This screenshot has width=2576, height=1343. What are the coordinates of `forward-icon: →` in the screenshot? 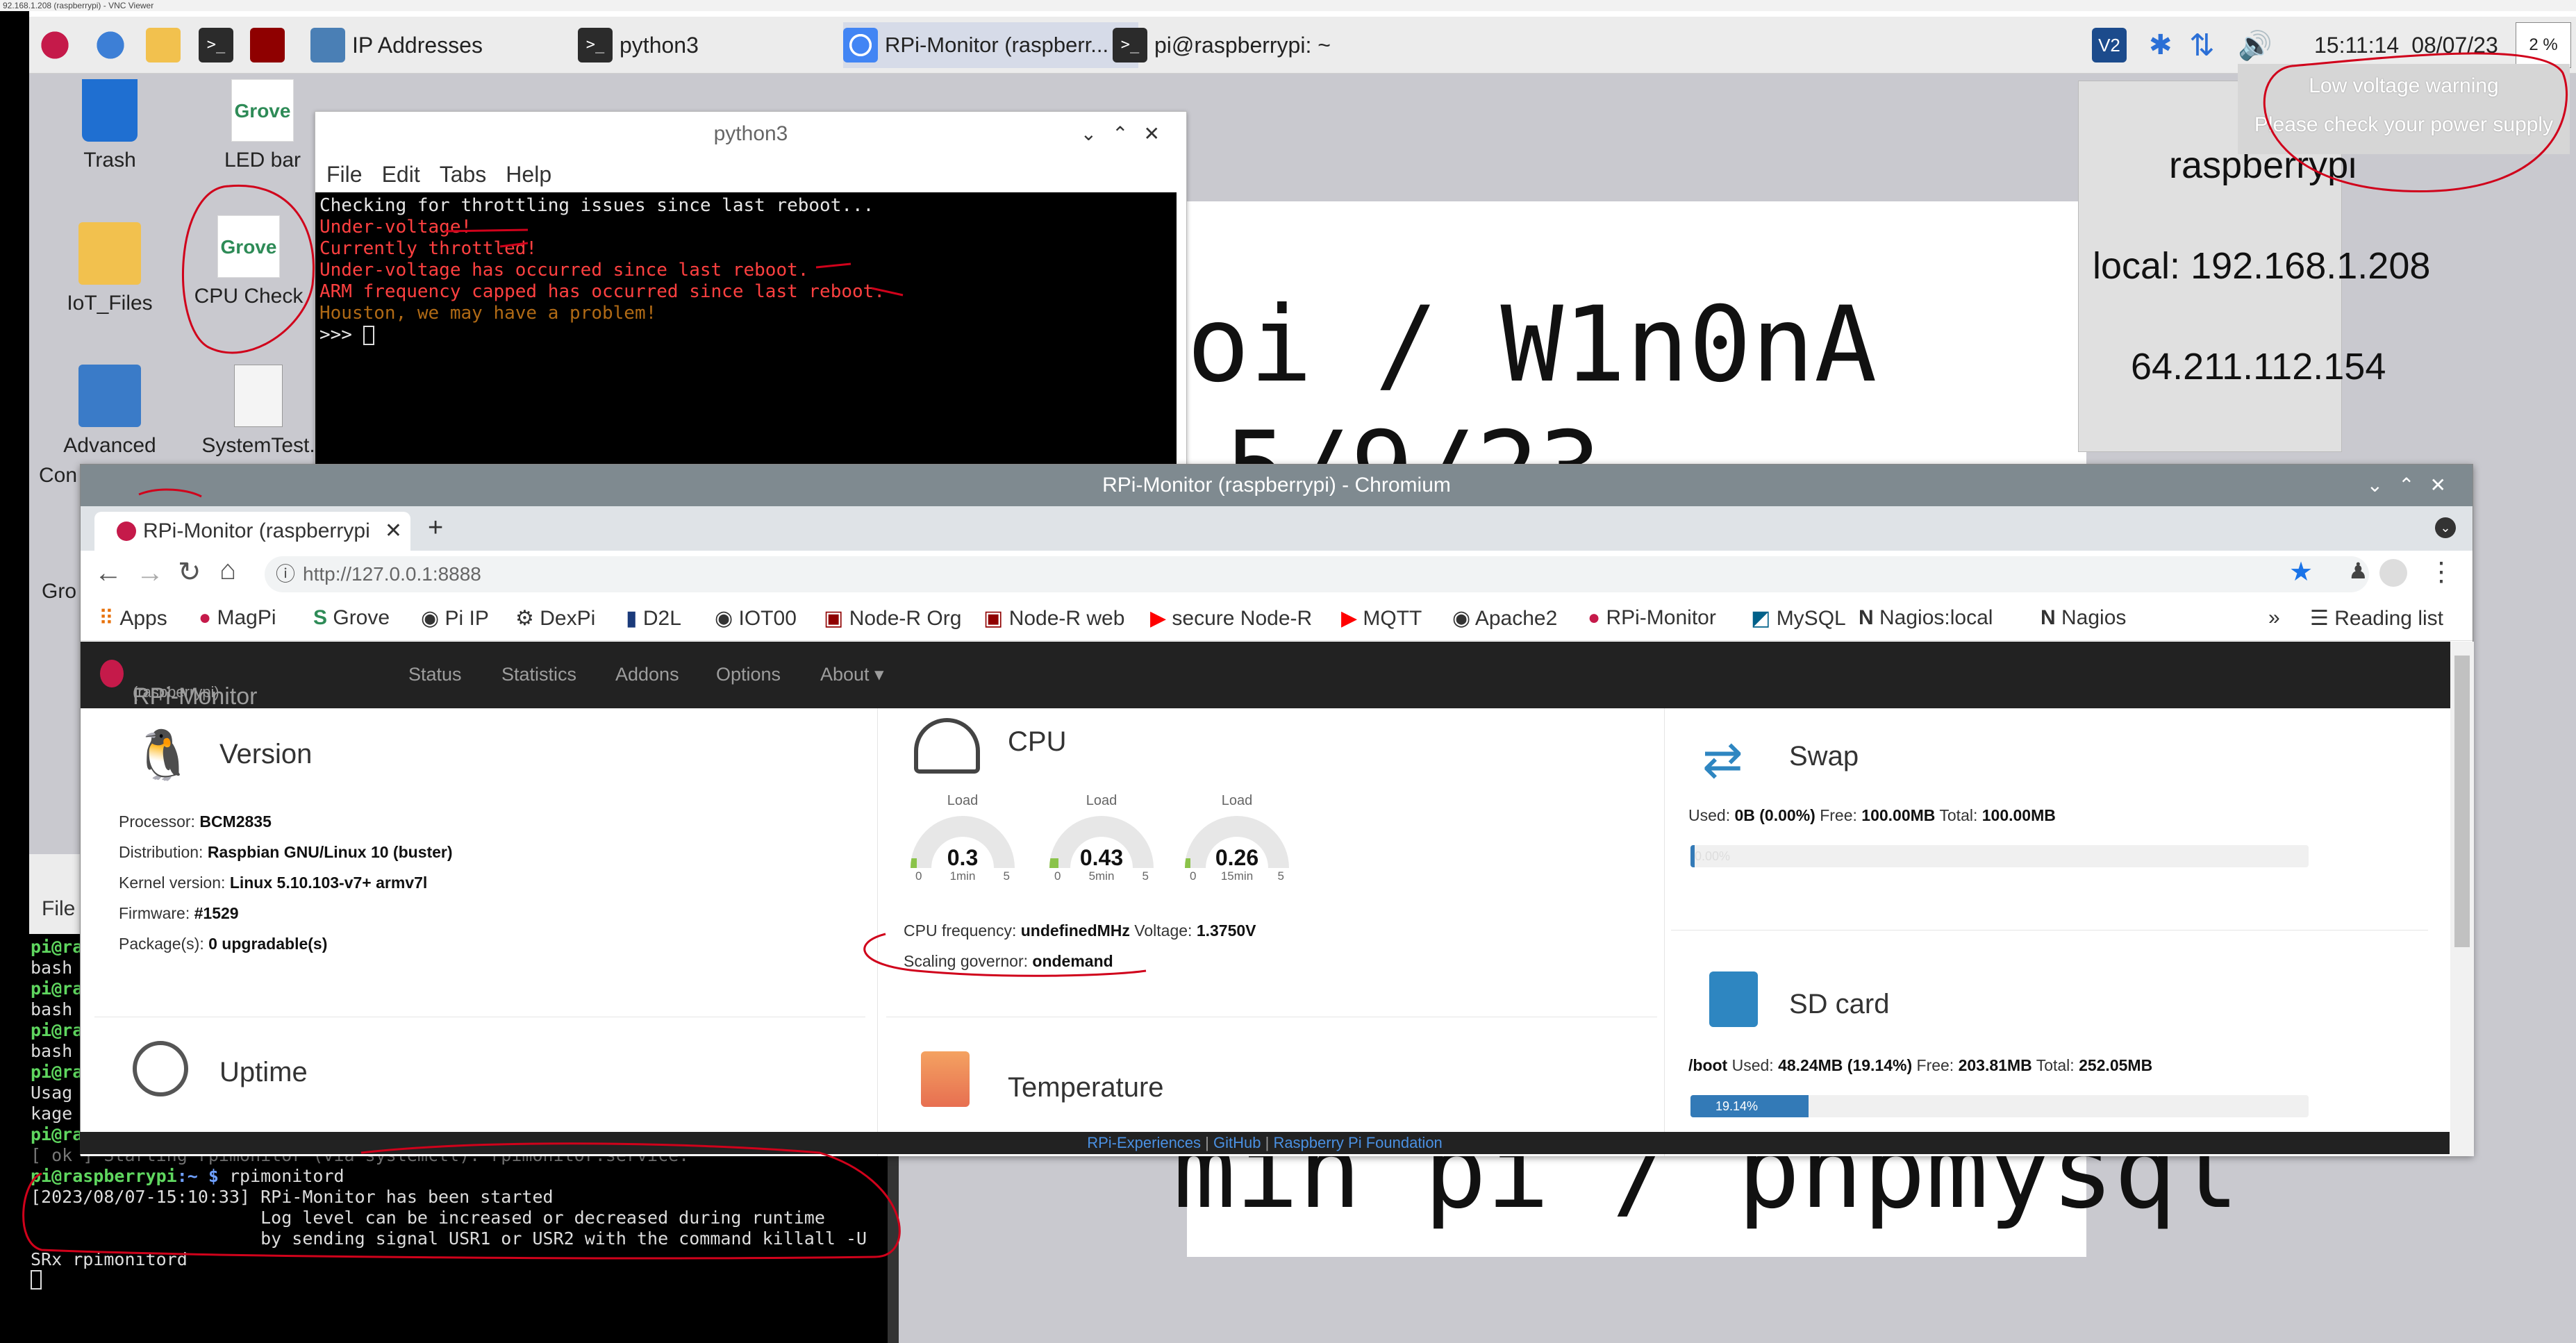 It's located at (150, 574).